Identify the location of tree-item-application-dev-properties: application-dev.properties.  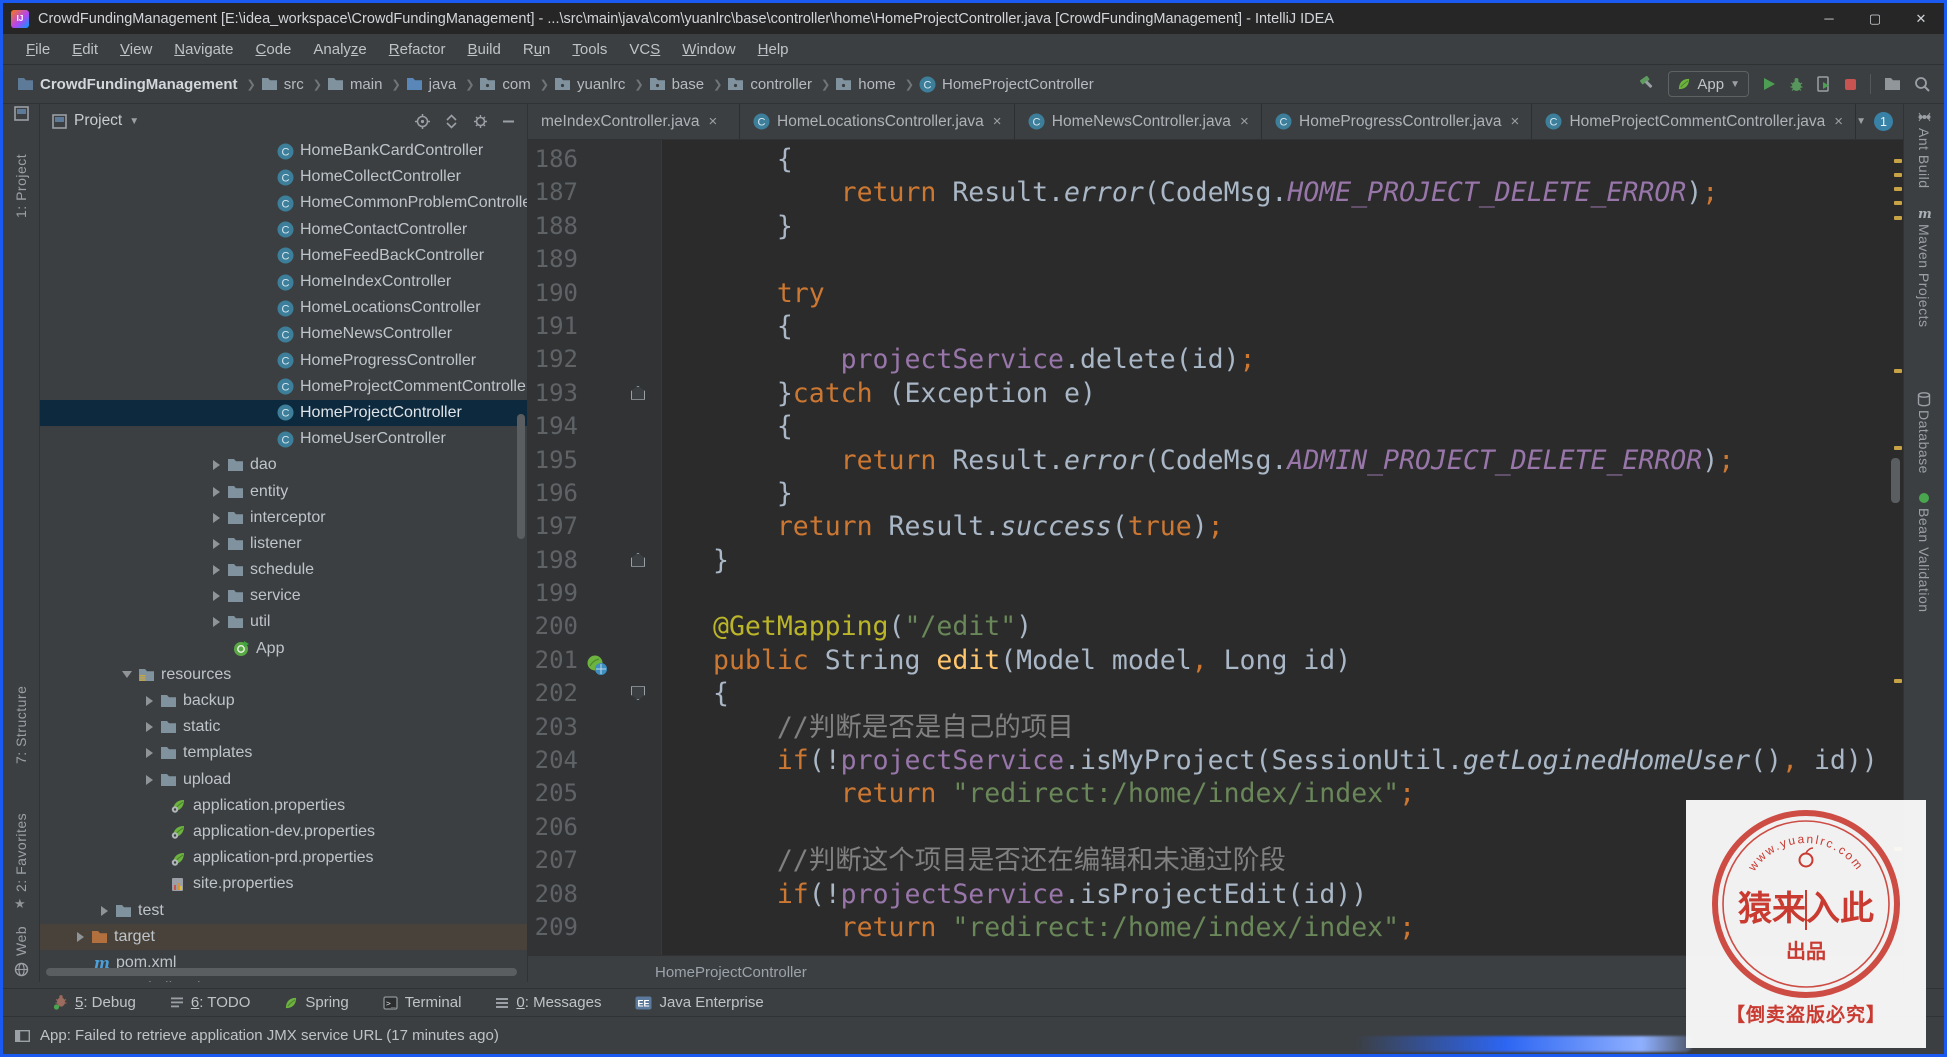
(283, 832).